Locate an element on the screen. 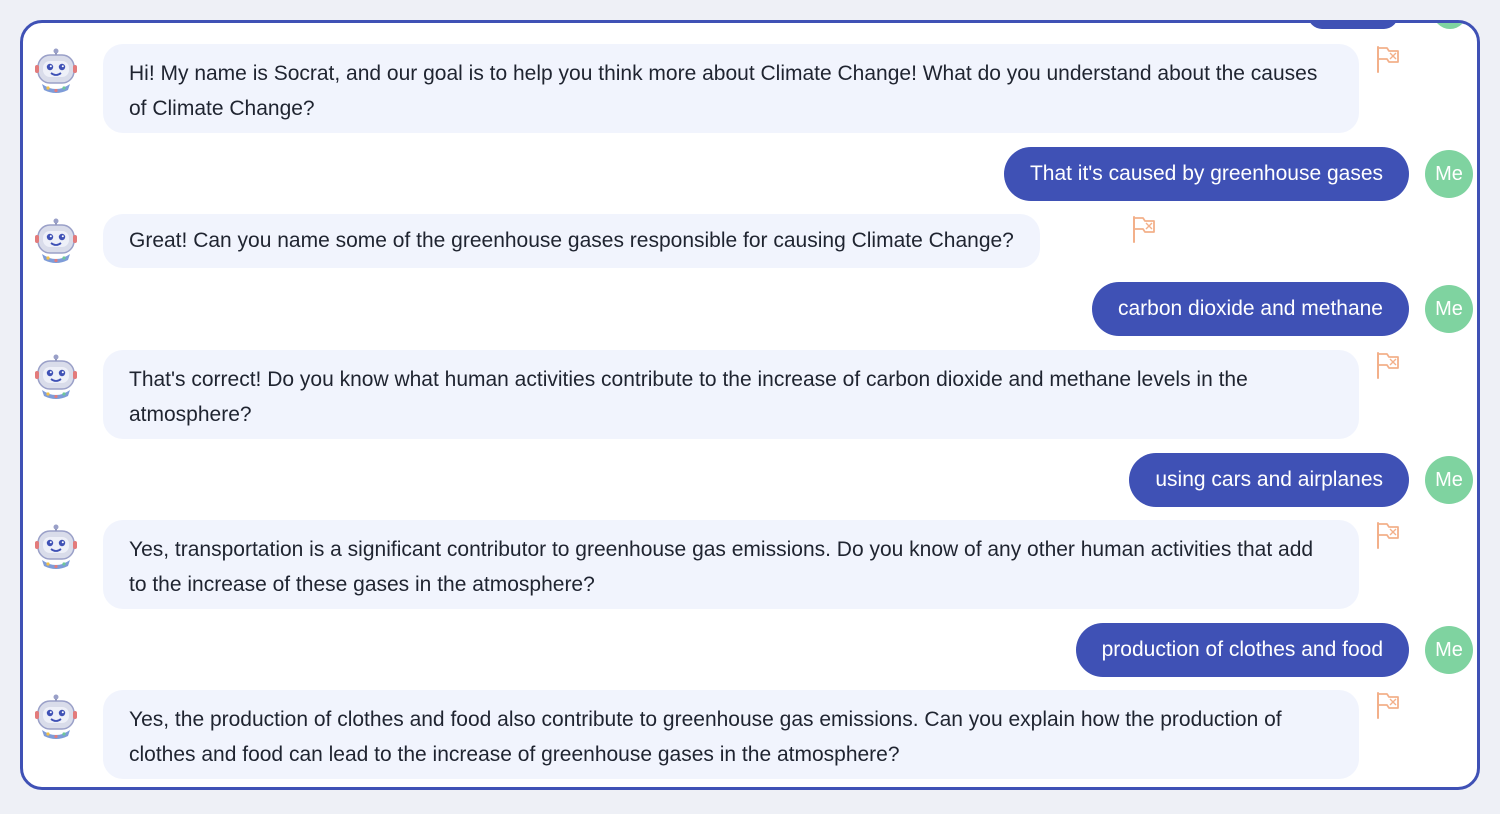 The width and height of the screenshot is (1500, 814). previous-me-avatar-partial is located at coordinates (1450, 26).